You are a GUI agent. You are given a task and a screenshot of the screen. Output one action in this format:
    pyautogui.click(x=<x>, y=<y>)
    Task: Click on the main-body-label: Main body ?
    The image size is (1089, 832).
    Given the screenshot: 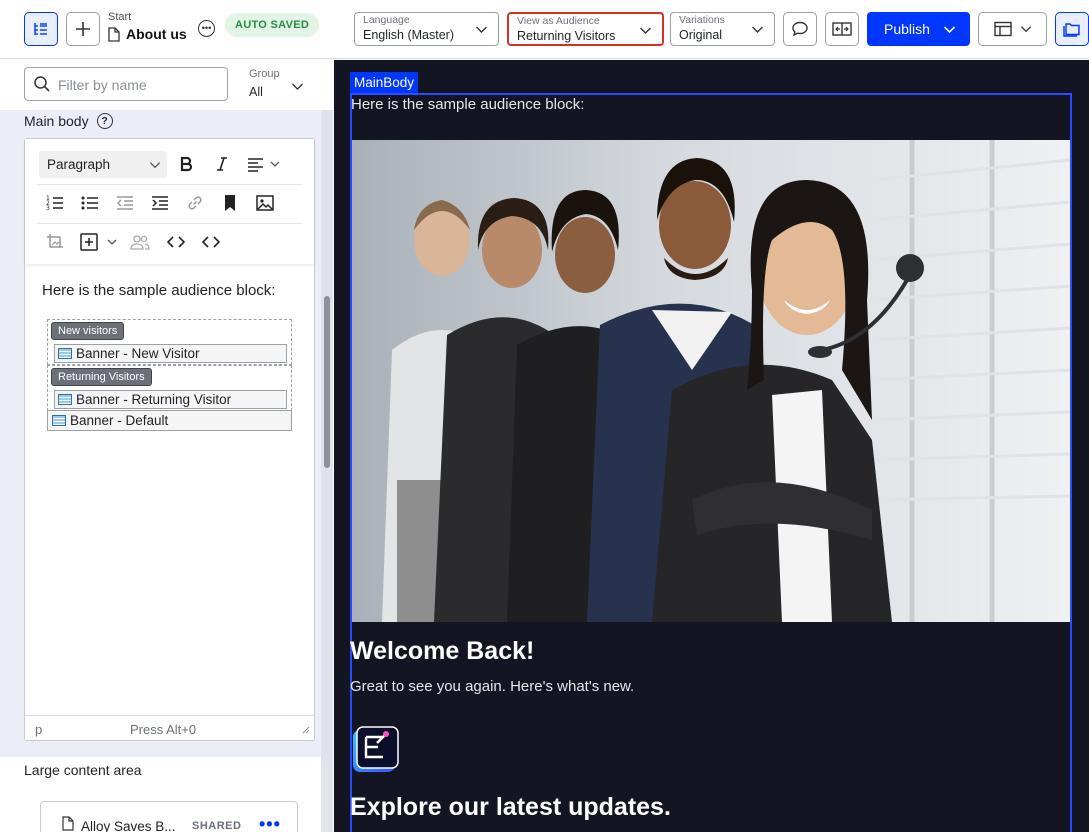 What is the action you would take?
    pyautogui.click(x=68, y=121)
    